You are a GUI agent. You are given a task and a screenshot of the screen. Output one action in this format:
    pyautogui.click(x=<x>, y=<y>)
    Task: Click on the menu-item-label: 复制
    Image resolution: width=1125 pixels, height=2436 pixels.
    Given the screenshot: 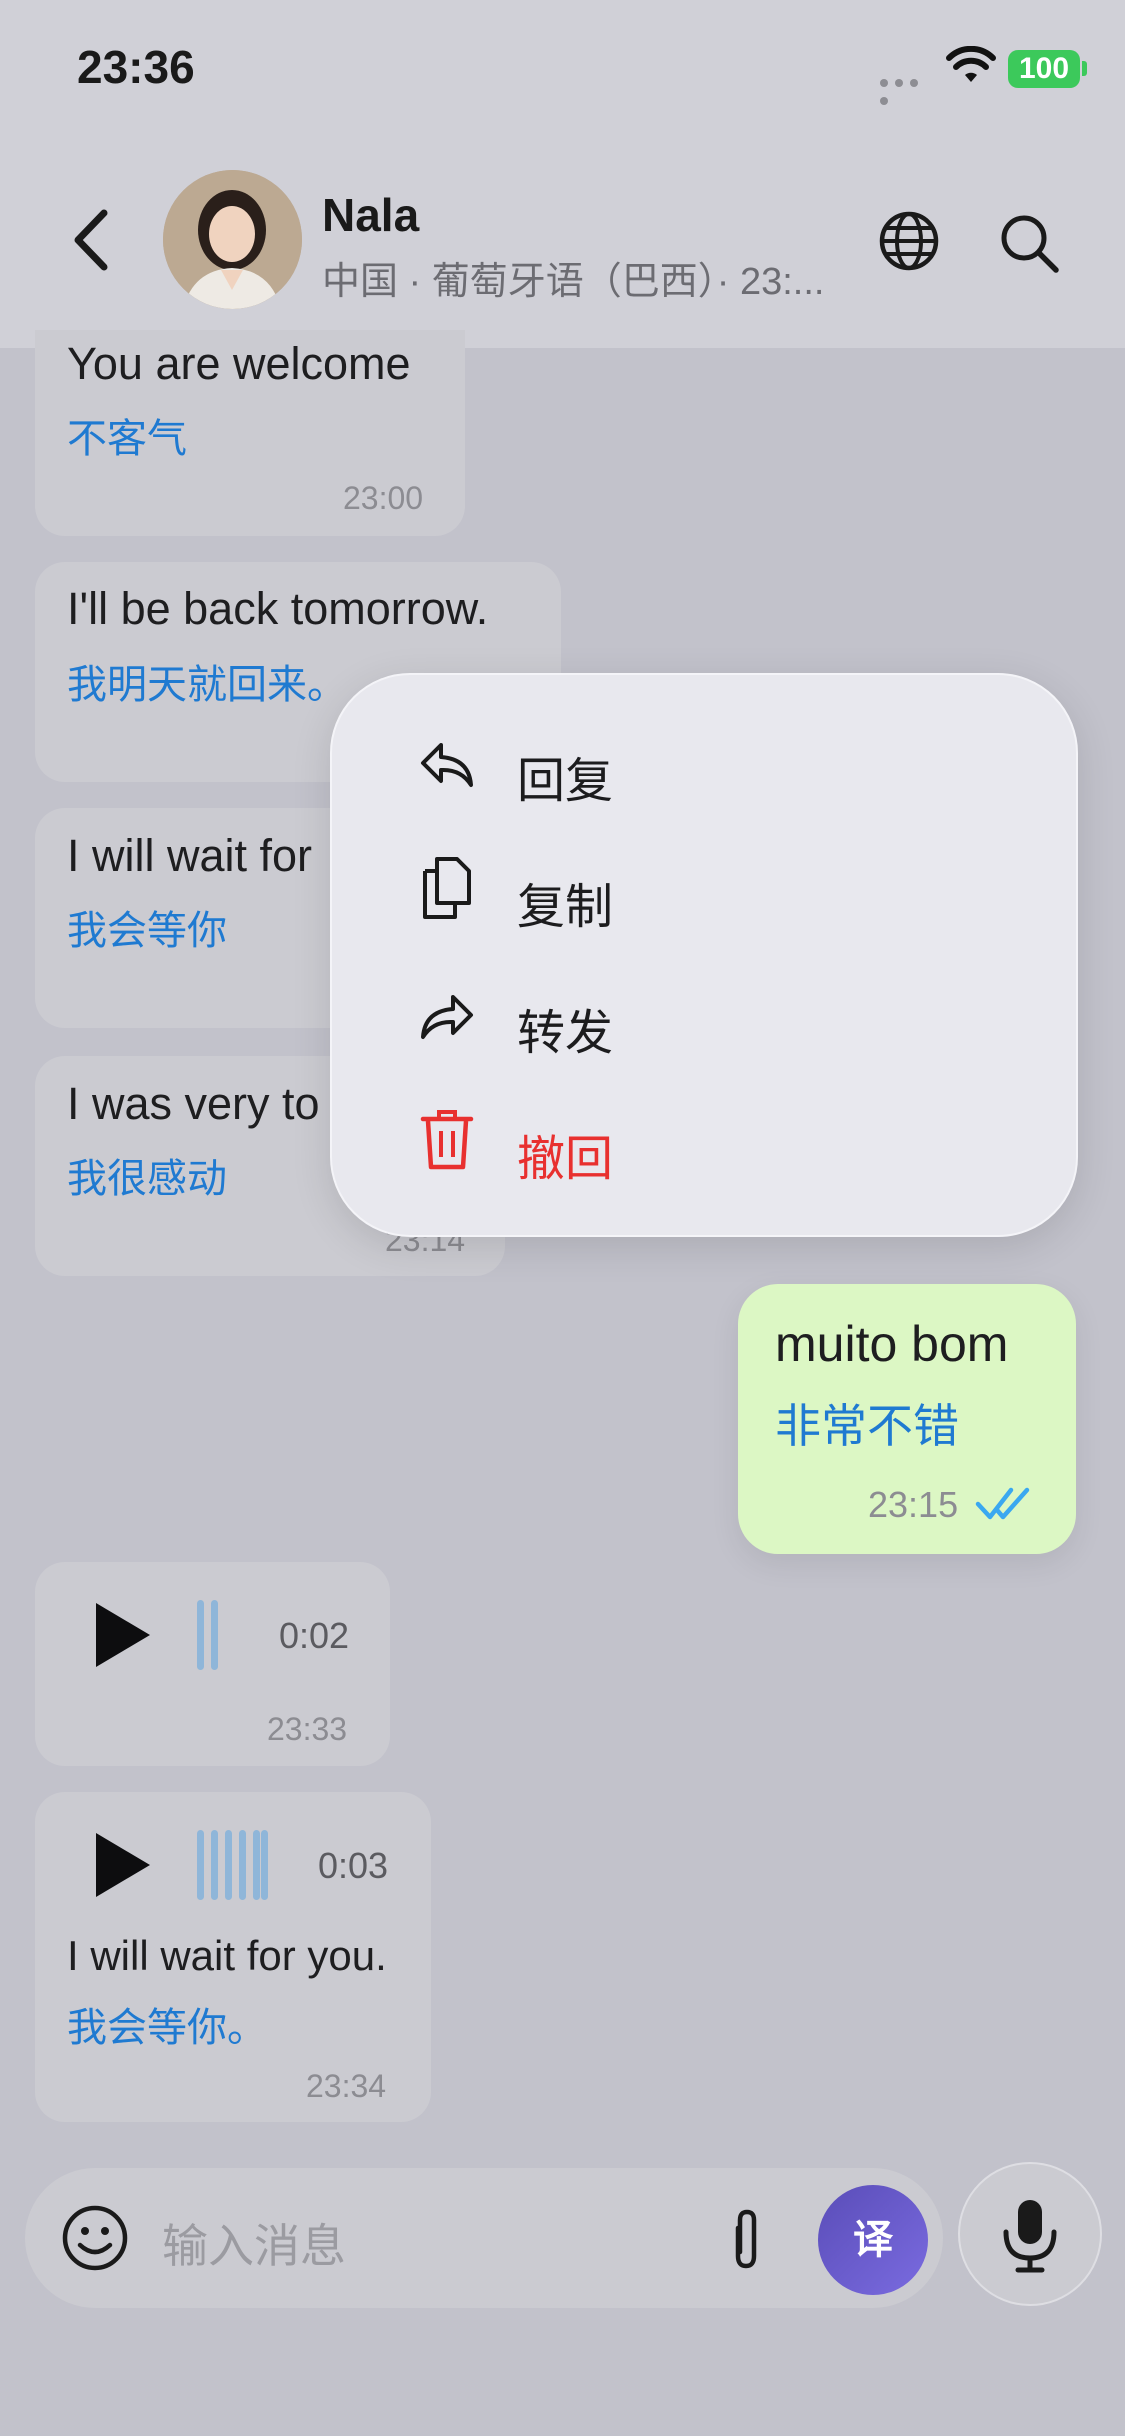 What is the action you would take?
    pyautogui.click(x=565, y=907)
    